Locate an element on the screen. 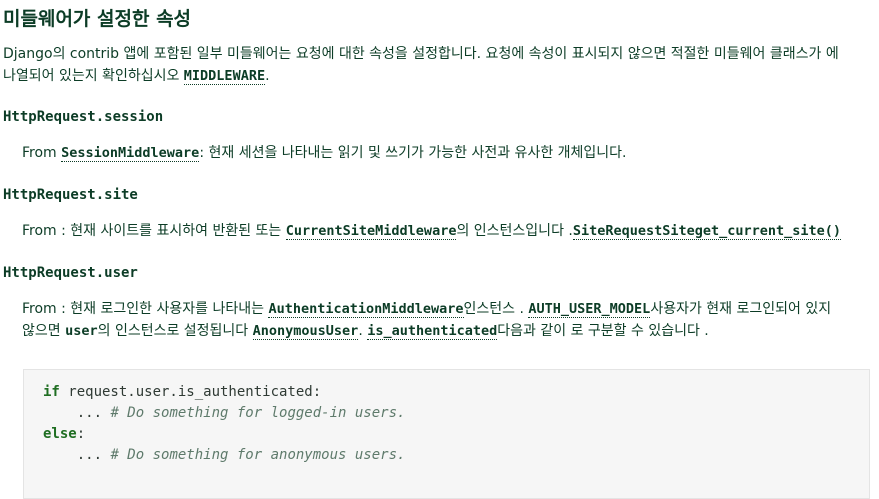 Image resolution: width=879 pixels, height=499 pixels. user-sep: . is located at coordinates (363, 331).